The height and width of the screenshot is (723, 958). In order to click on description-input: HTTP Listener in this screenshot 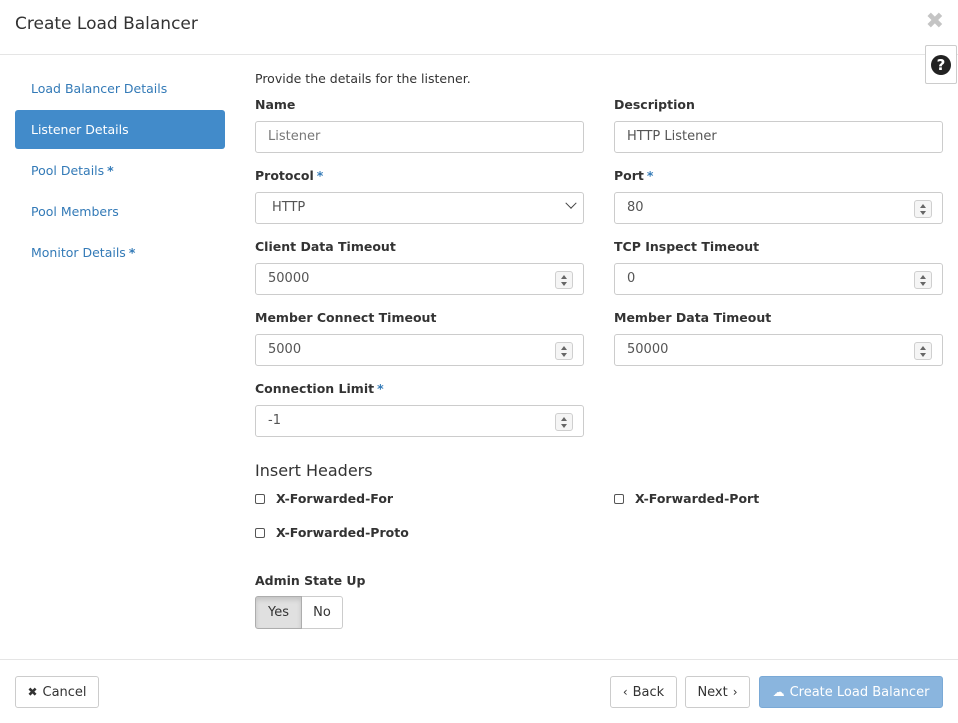, I will do `click(778, 137)`.